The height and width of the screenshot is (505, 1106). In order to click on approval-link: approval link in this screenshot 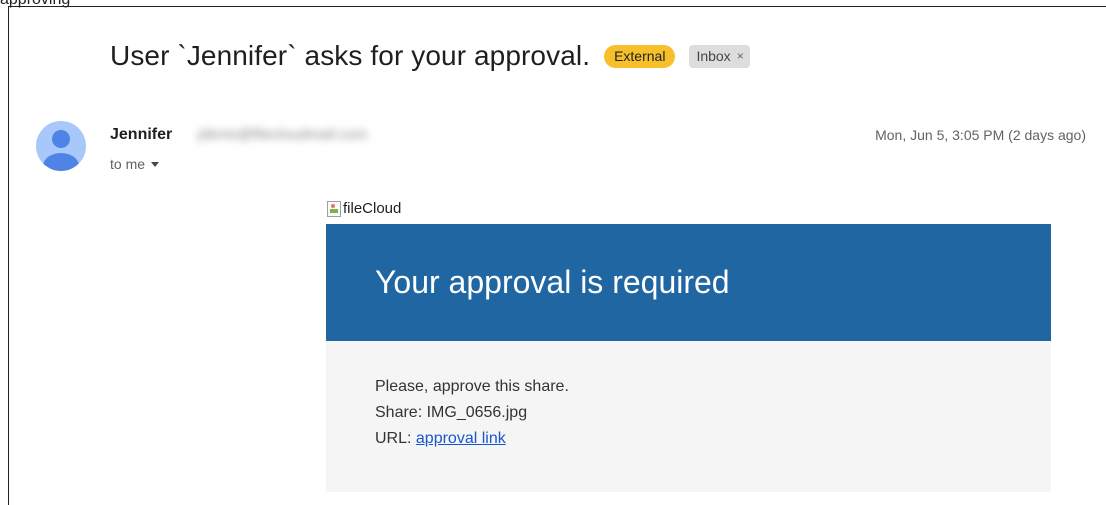, I will do `click(461, 438)`.